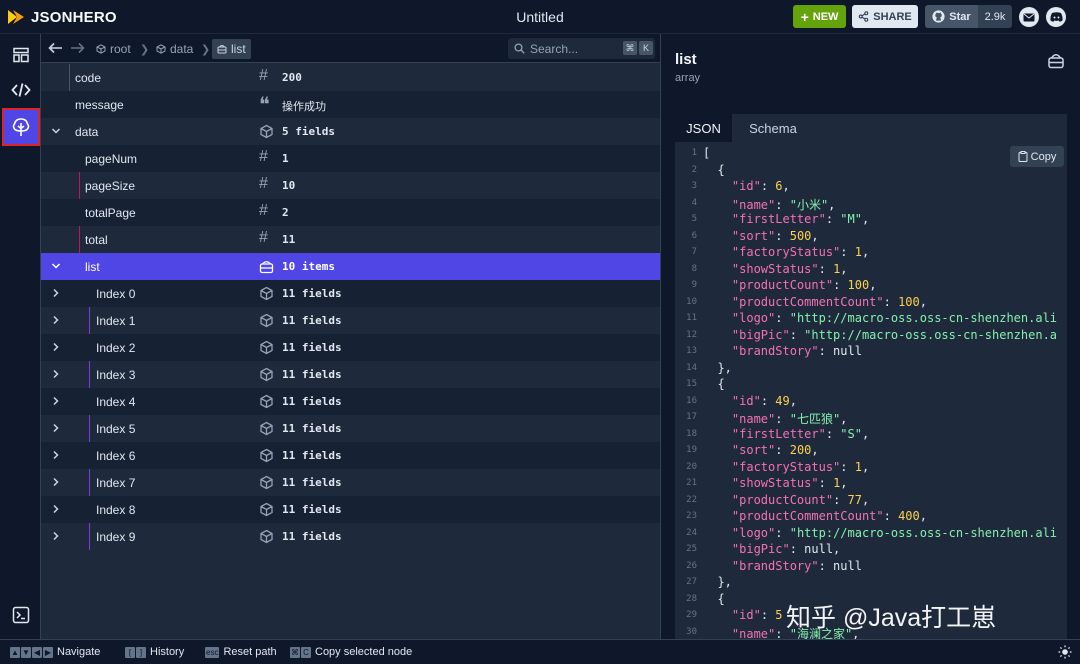  I want to click on code-line: 8 "showStatus": 1,, so click(871, 270).